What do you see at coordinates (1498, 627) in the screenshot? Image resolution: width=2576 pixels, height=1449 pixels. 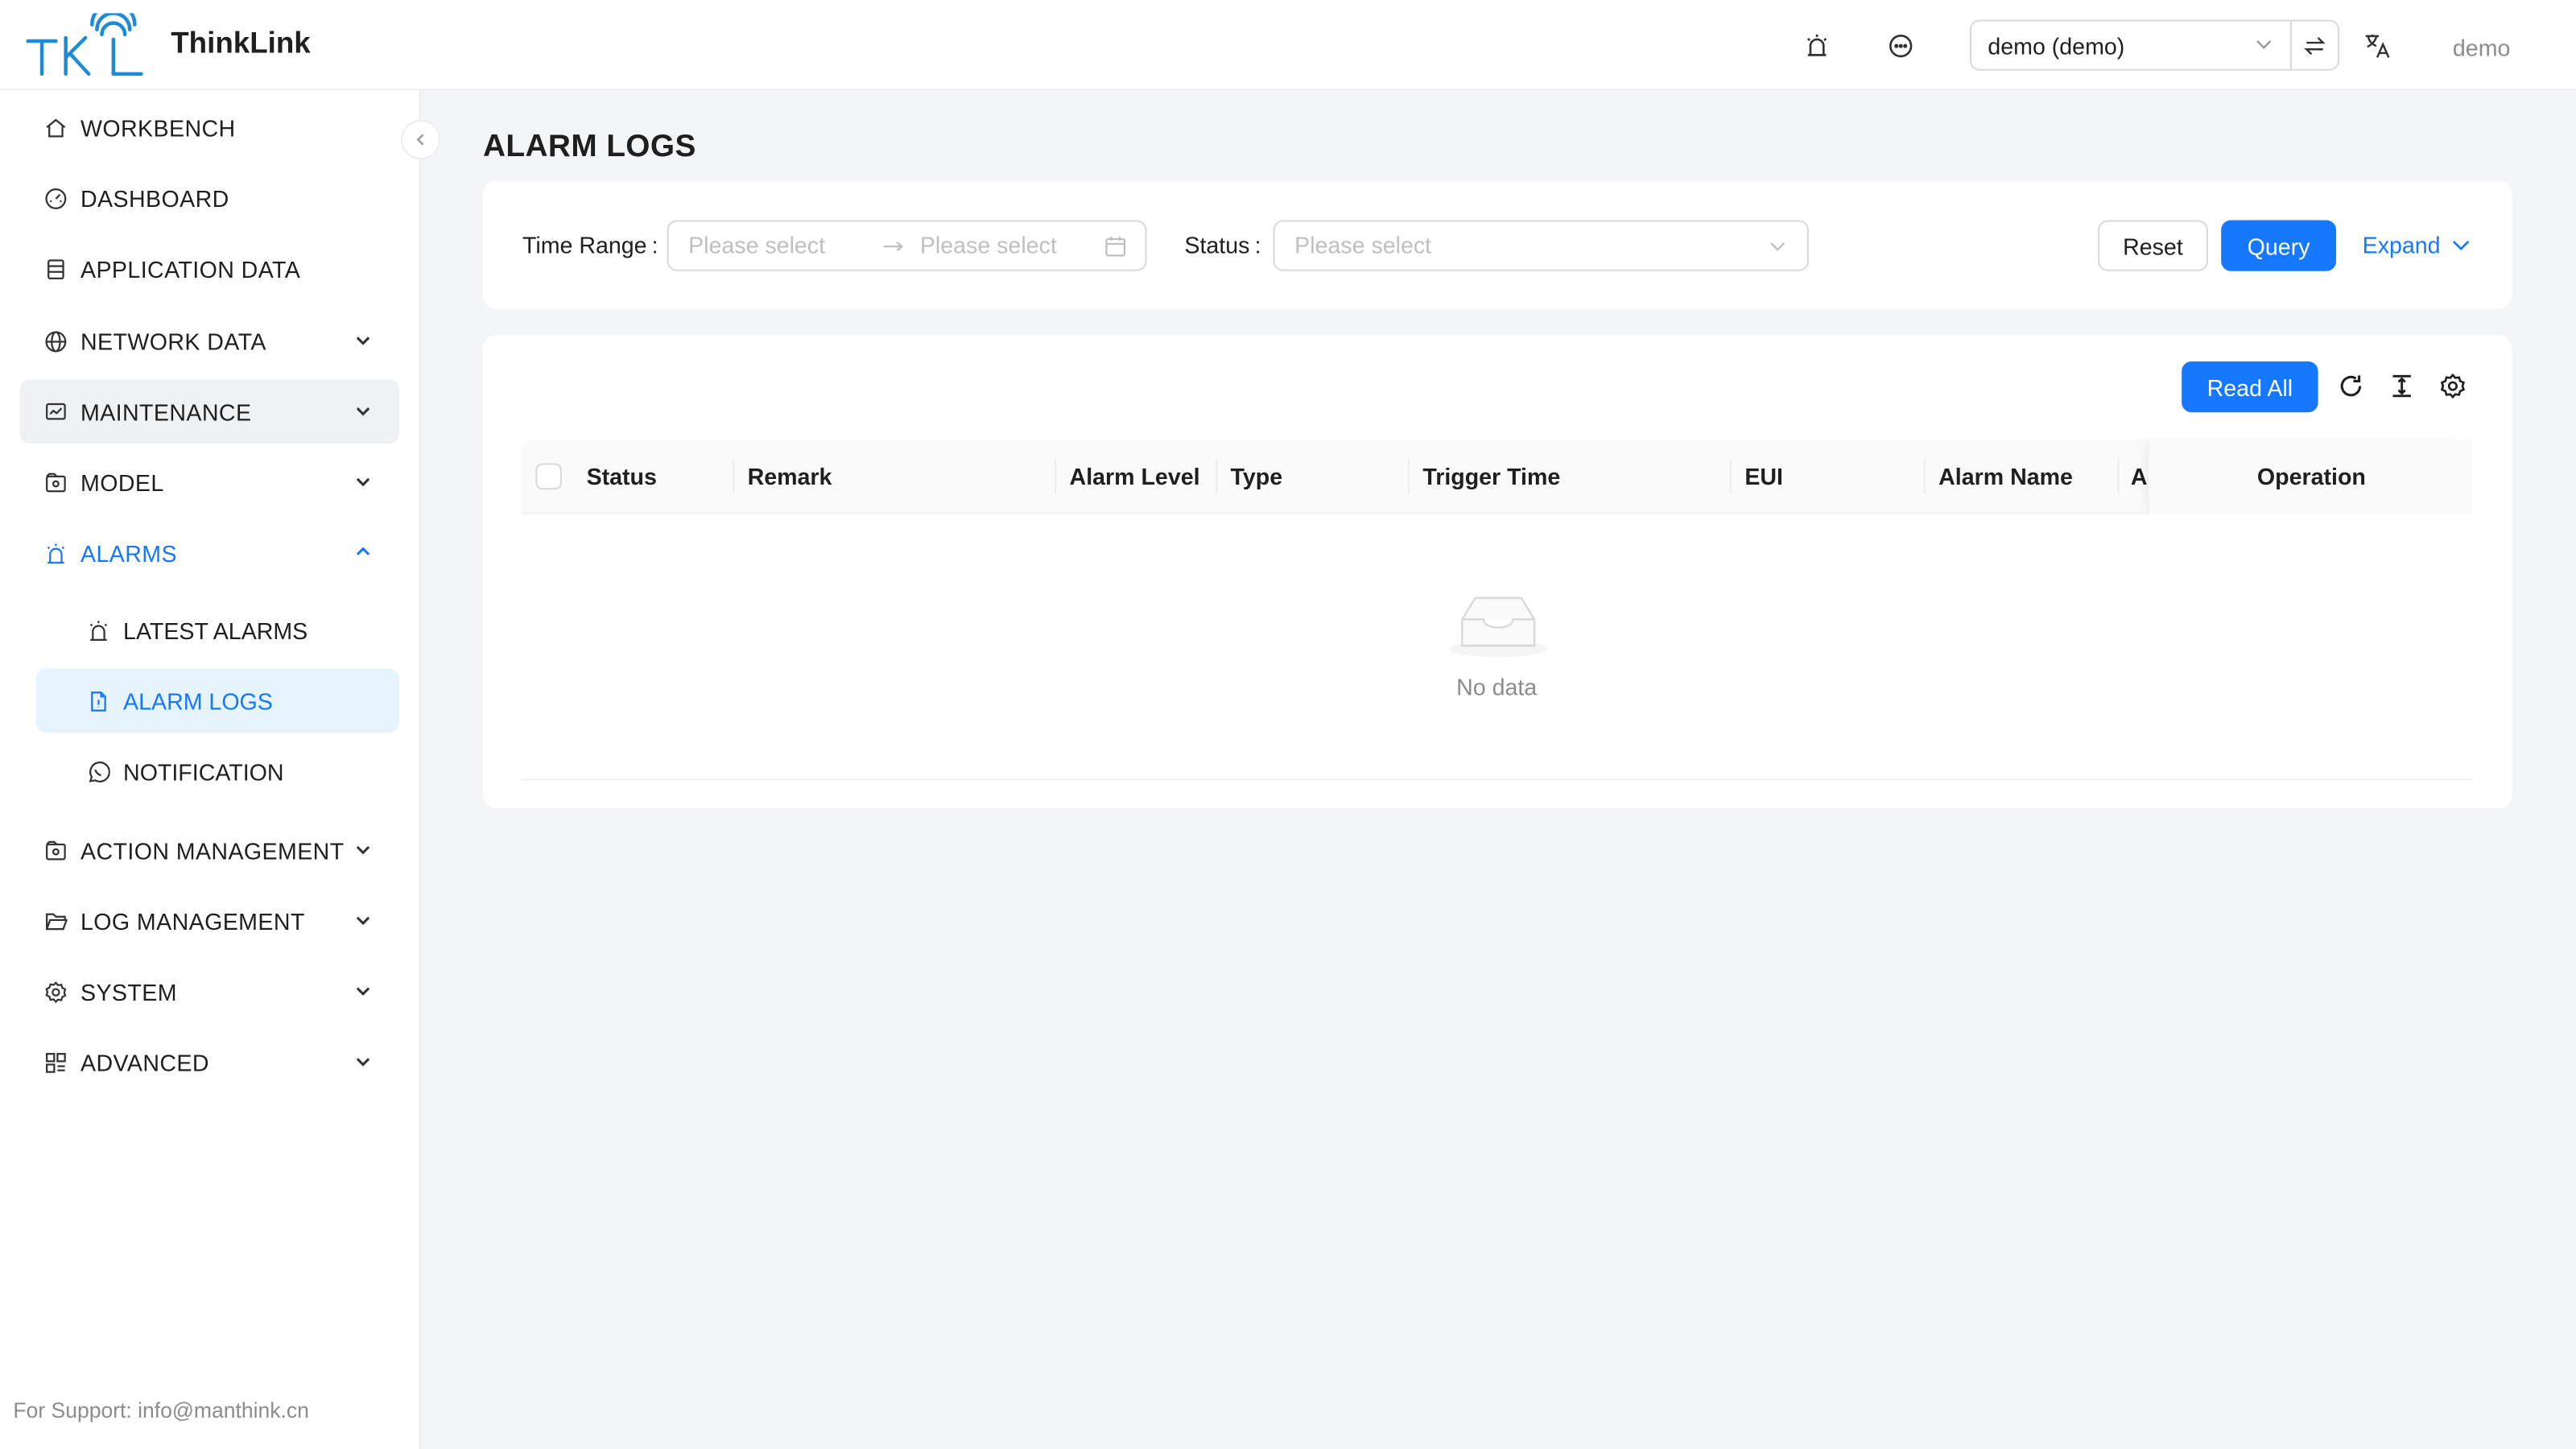 I see `empty-inbox-icon` at bounding box center [1498, 627].